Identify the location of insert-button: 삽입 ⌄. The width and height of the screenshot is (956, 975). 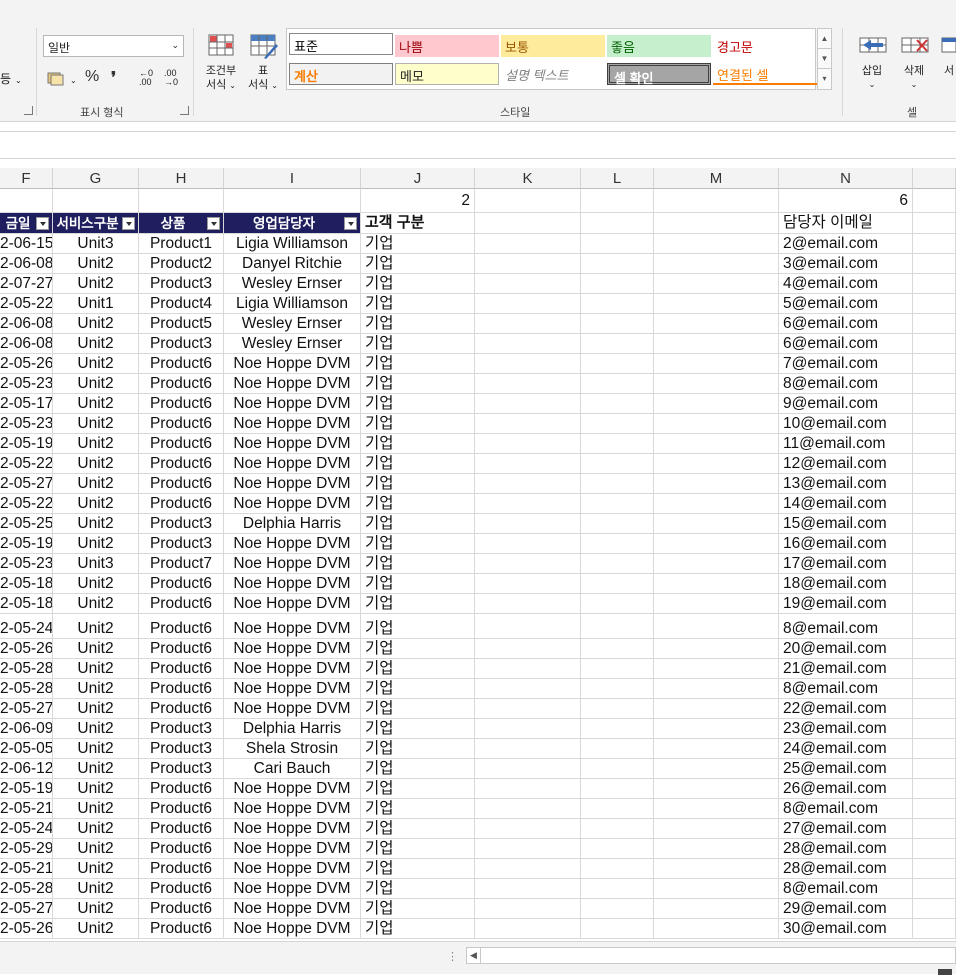
(872, 62).